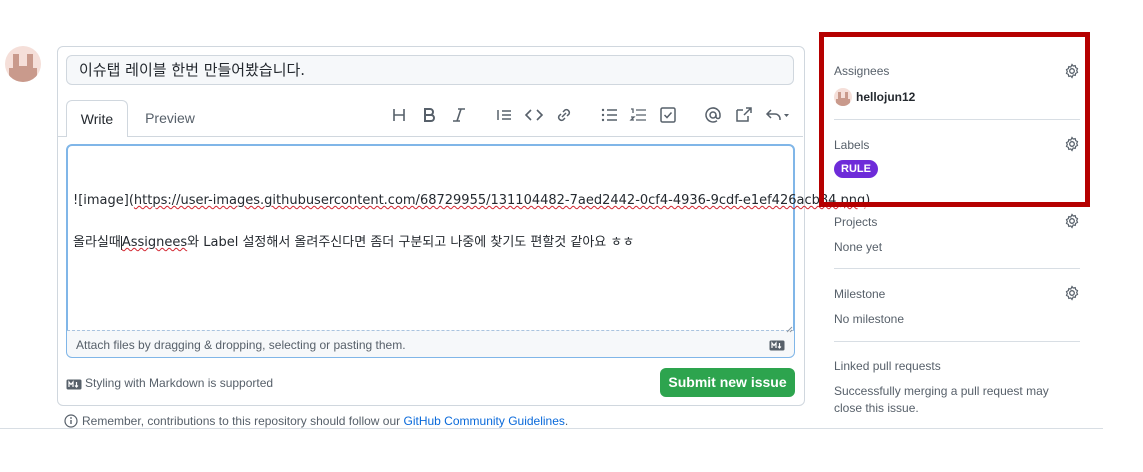 Image resolution: width=1143 pixels, height=472 pixels. I want to click on tab-preview: Preview, so click(170, 118).